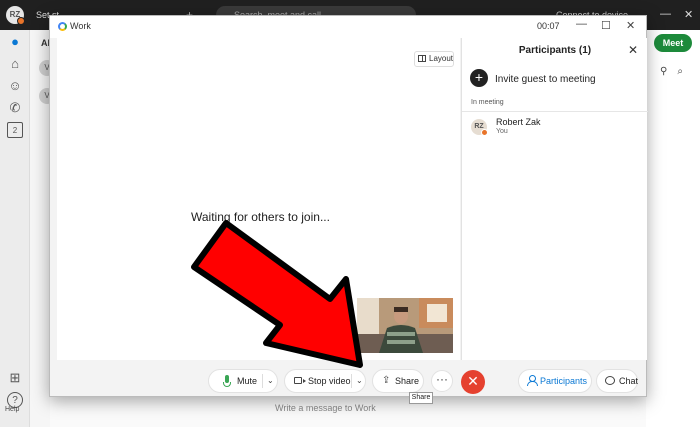  I want to click on maximize-icon: ☐, so click(606, 25).